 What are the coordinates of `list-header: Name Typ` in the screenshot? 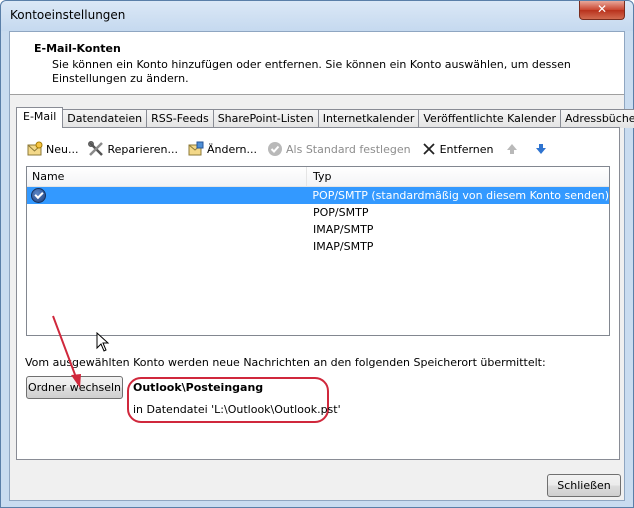 It's located at (318, 177).